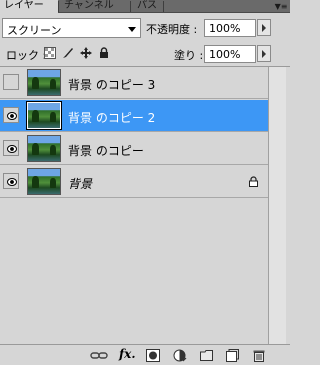 This screenshot has height=365, width=320. Describe the element at coordinates (99, 355) in the screenshot. I see `link-layers-icon` at that location.